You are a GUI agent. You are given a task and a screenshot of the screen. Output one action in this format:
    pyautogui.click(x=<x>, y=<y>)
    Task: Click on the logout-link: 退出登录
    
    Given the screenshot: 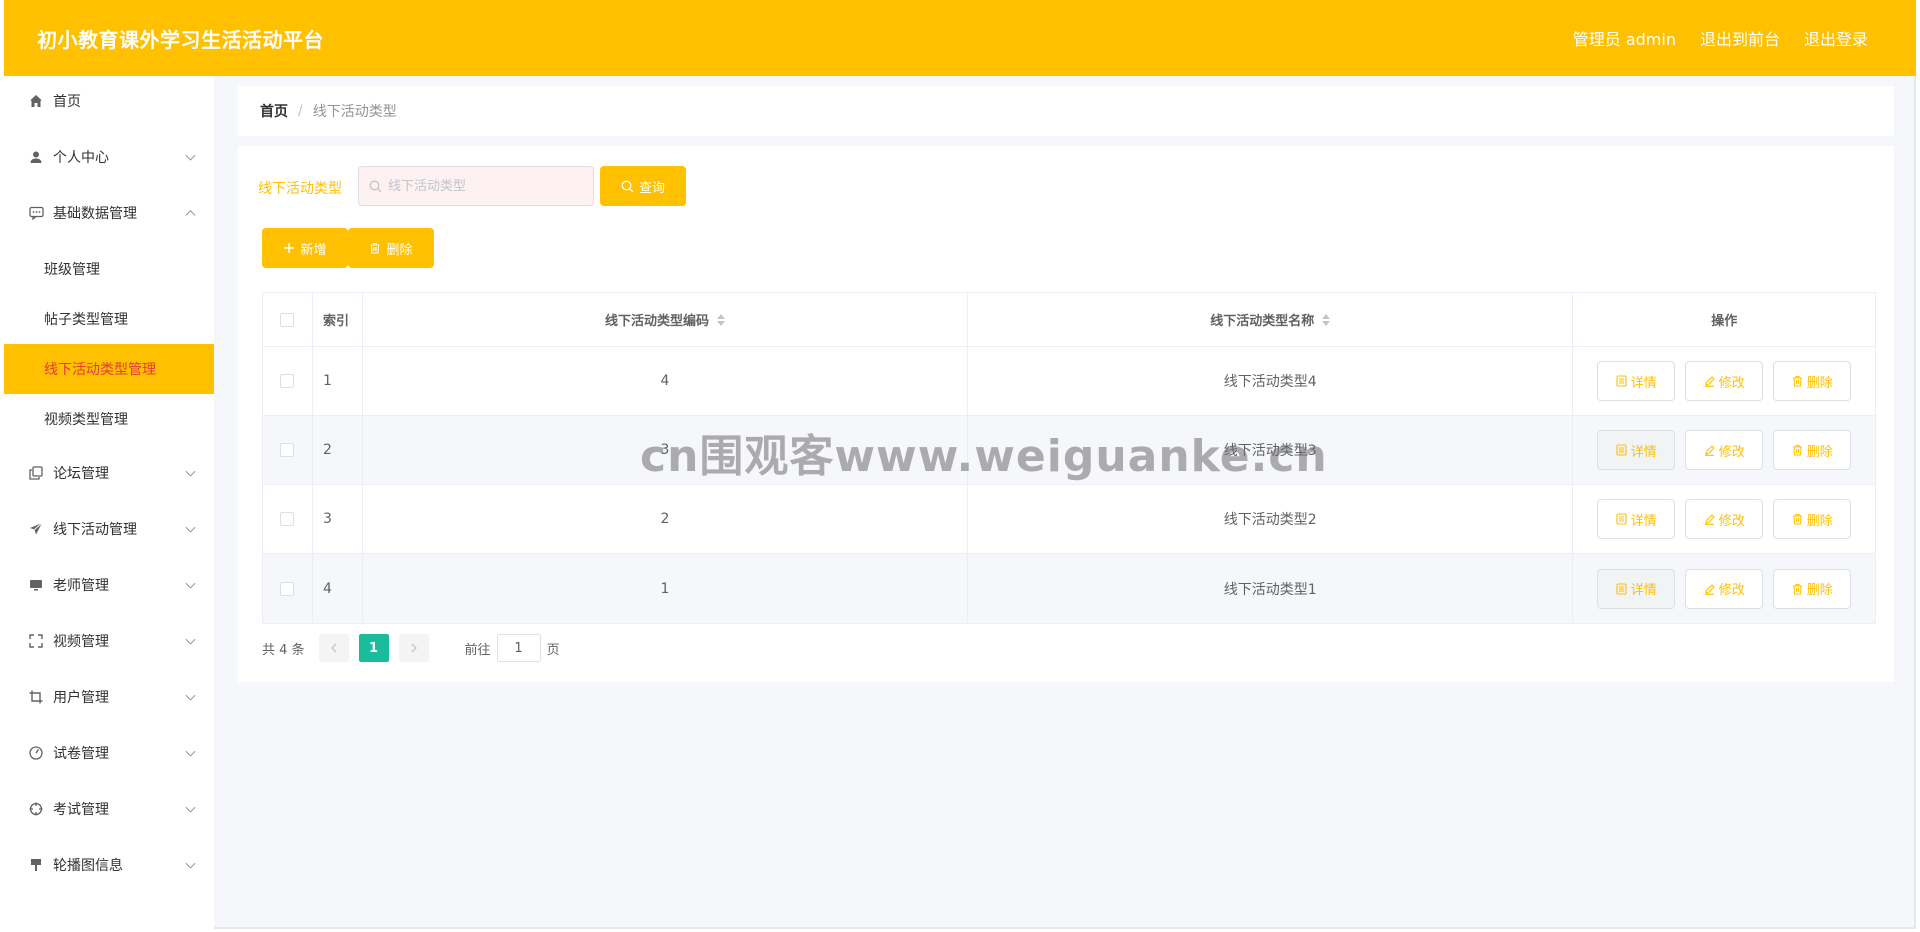 What is the action you would take?
    pyautogui.click(x=1836, y=38)
    